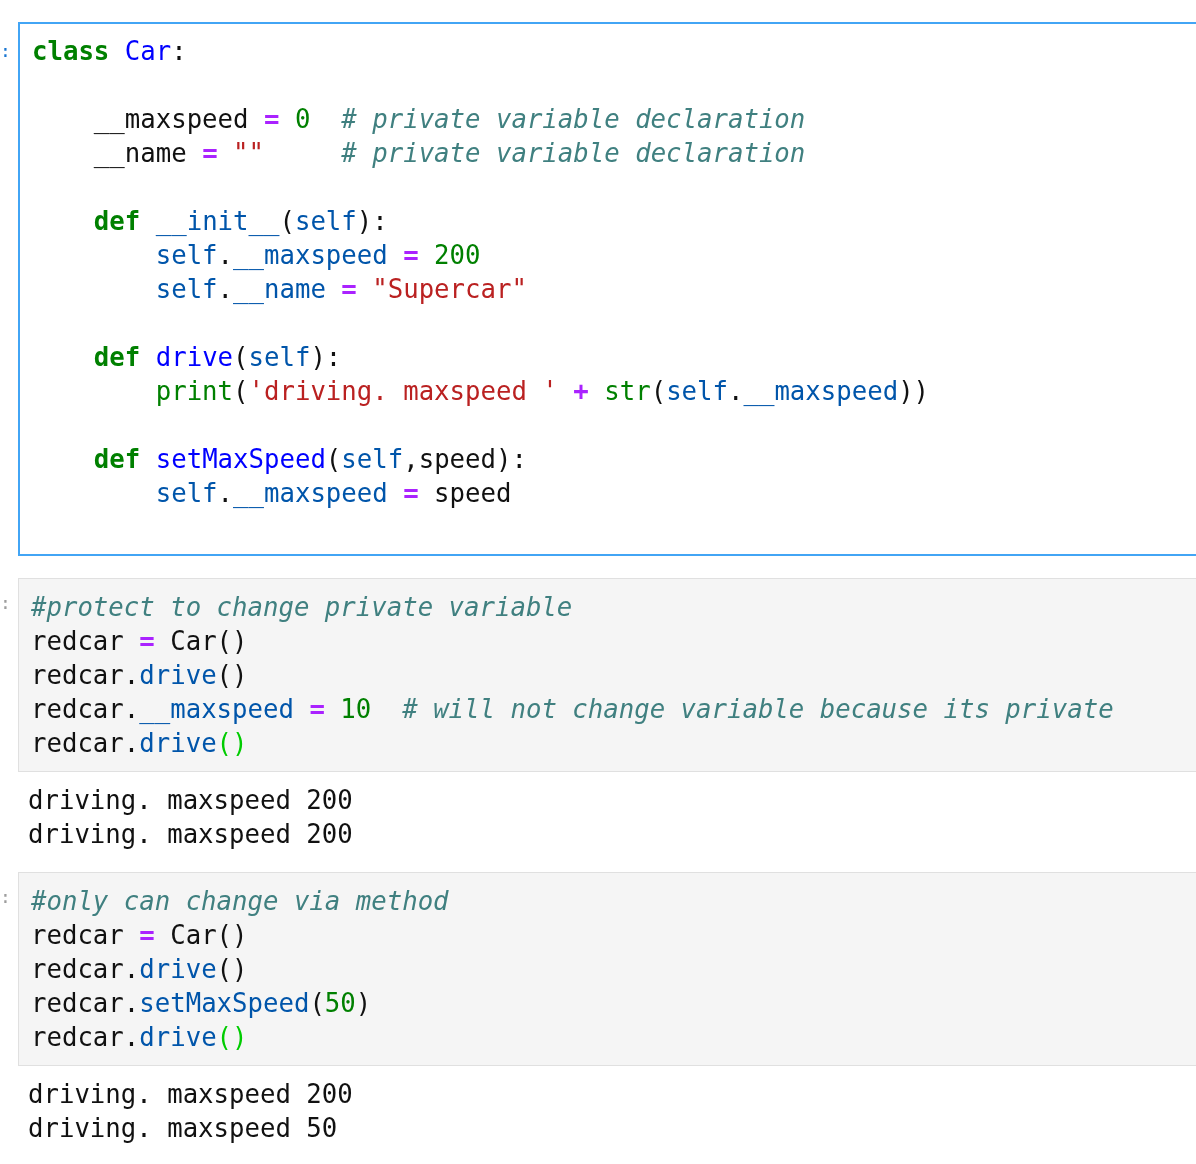 Image resolution: width=1196 pixels, height=1164 pixels. I want to click on code-line: def setMaxSpeed(self,speed):, so click(309, 459).